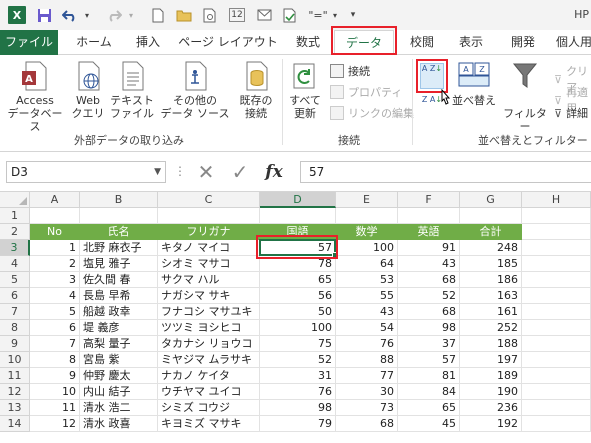 This screenshot has width=591, height=443. What do you see at coordinates (367, 328) in the screenshot?
I see `table-cell: 54` at bounding box center [367, 328].